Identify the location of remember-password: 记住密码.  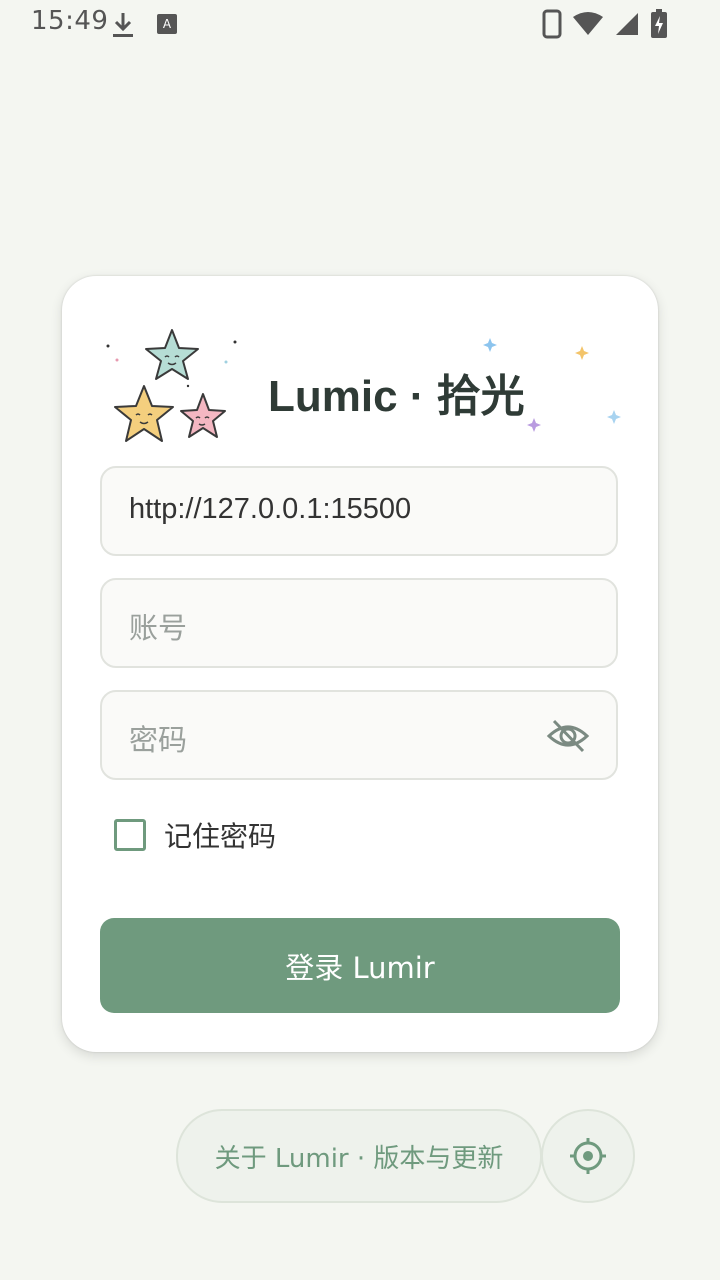
(195, 835).